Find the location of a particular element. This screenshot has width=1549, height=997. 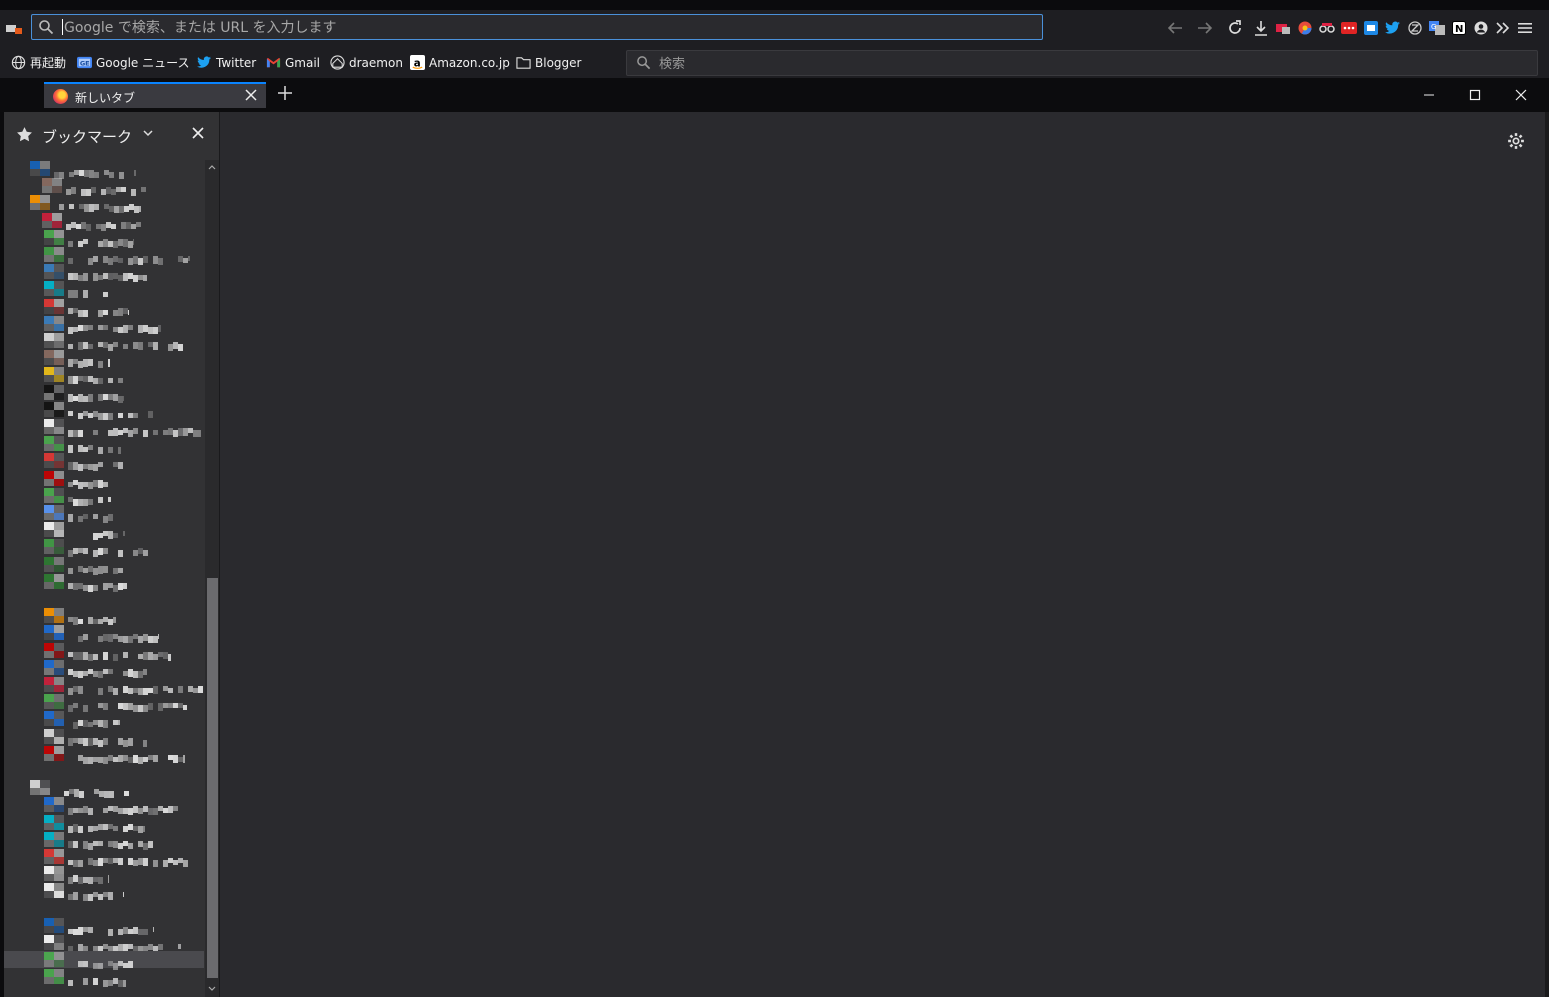

bookmark-google-news: GE Google ニュース is located at coordinates (133, 62).